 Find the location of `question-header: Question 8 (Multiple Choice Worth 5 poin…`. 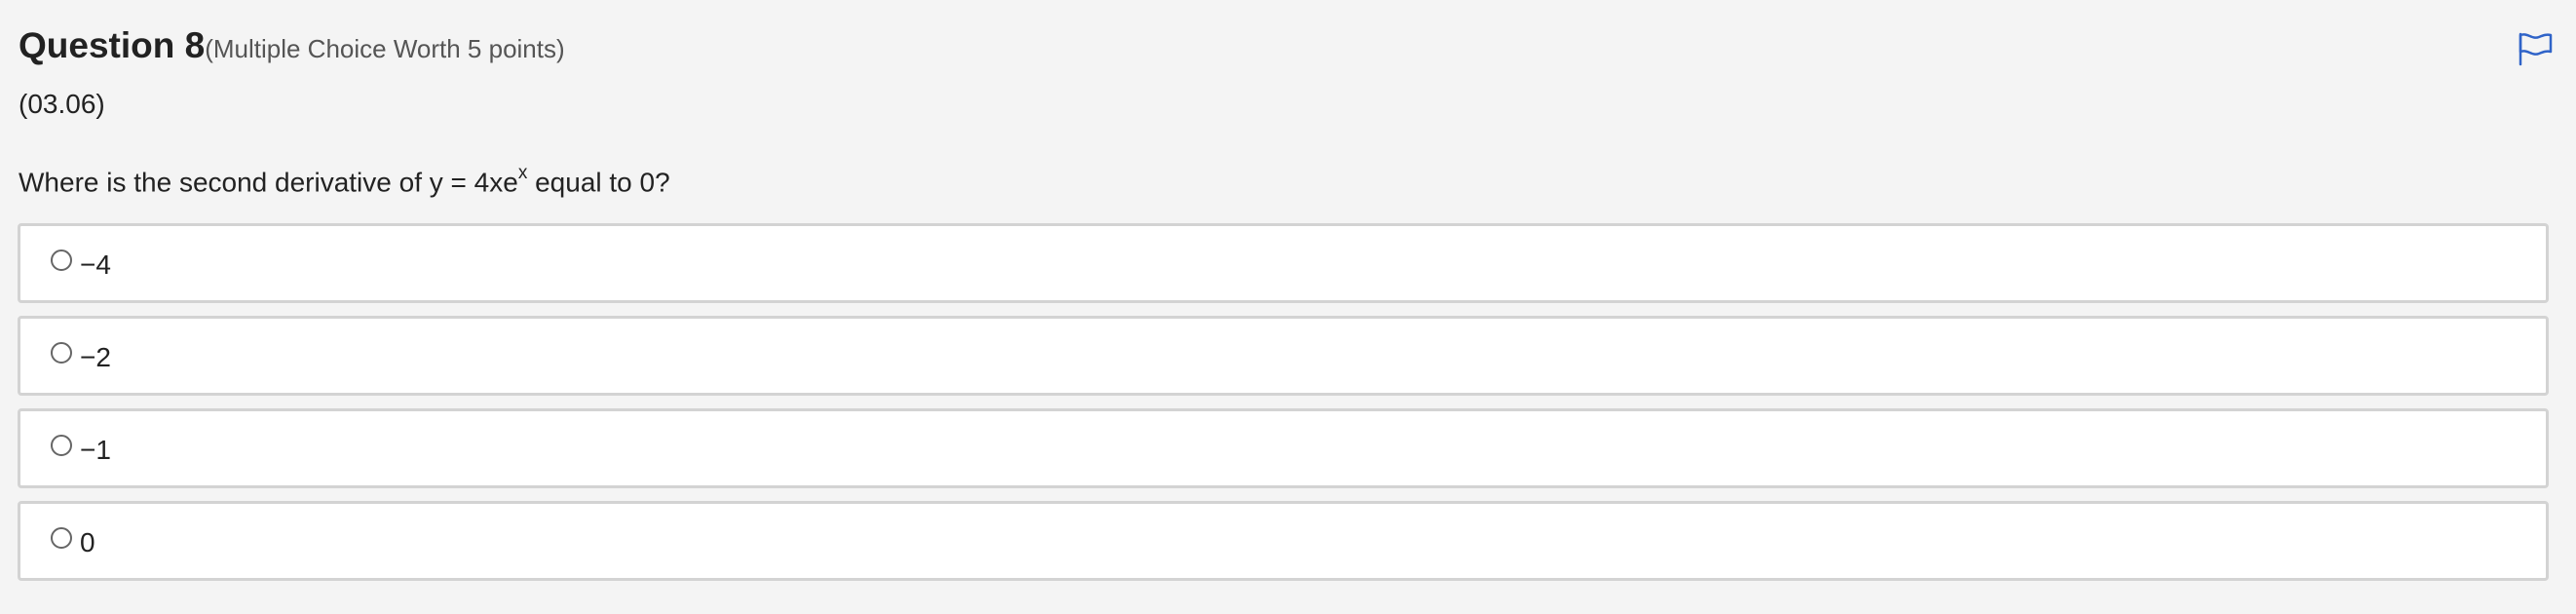

question-header: Question 8 (Multiple Choice Worth 5 poin… is located at coordinates (292, 45).